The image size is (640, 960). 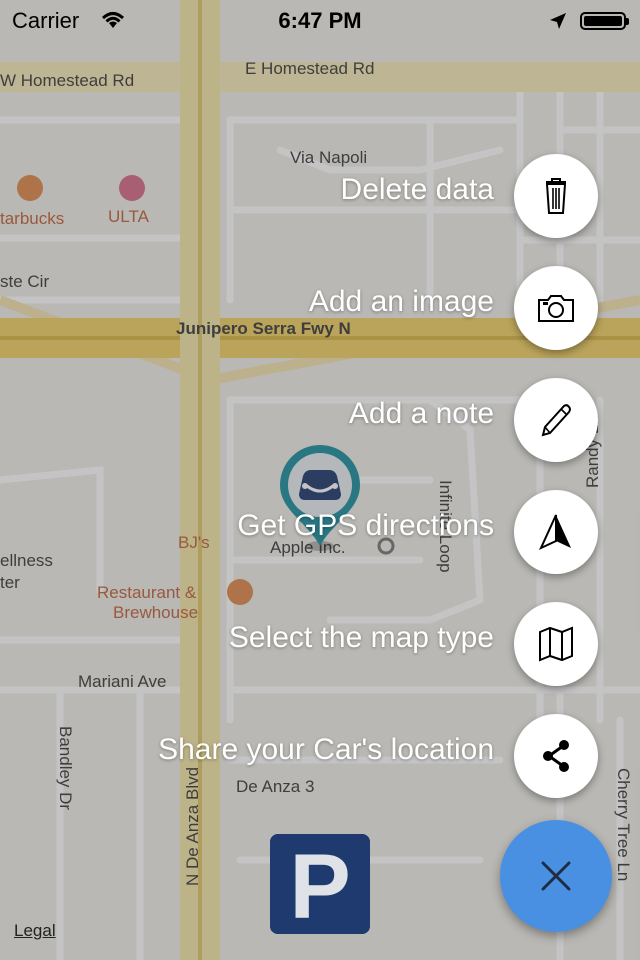 I want to click on pen-icon, so click(x=556, y=420).